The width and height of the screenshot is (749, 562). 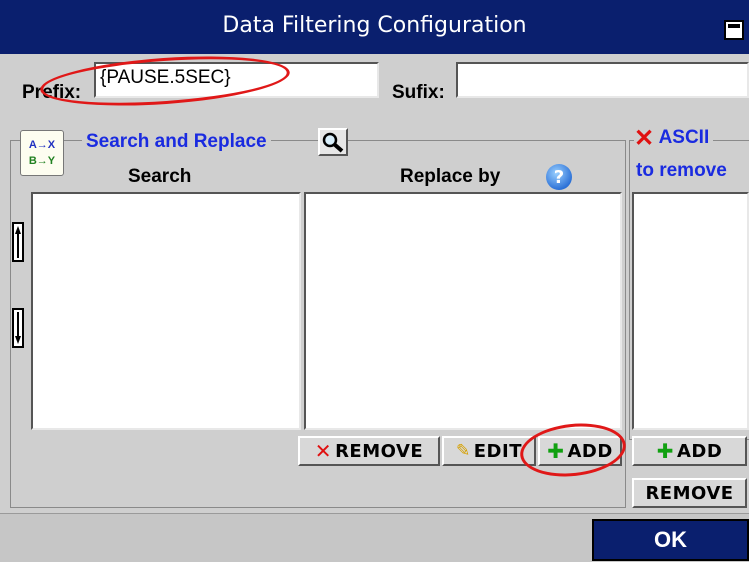 What do you see at coordinates (602, 80) in the screenshot?
I see `sufix-input` at bounding box center [602, 80].